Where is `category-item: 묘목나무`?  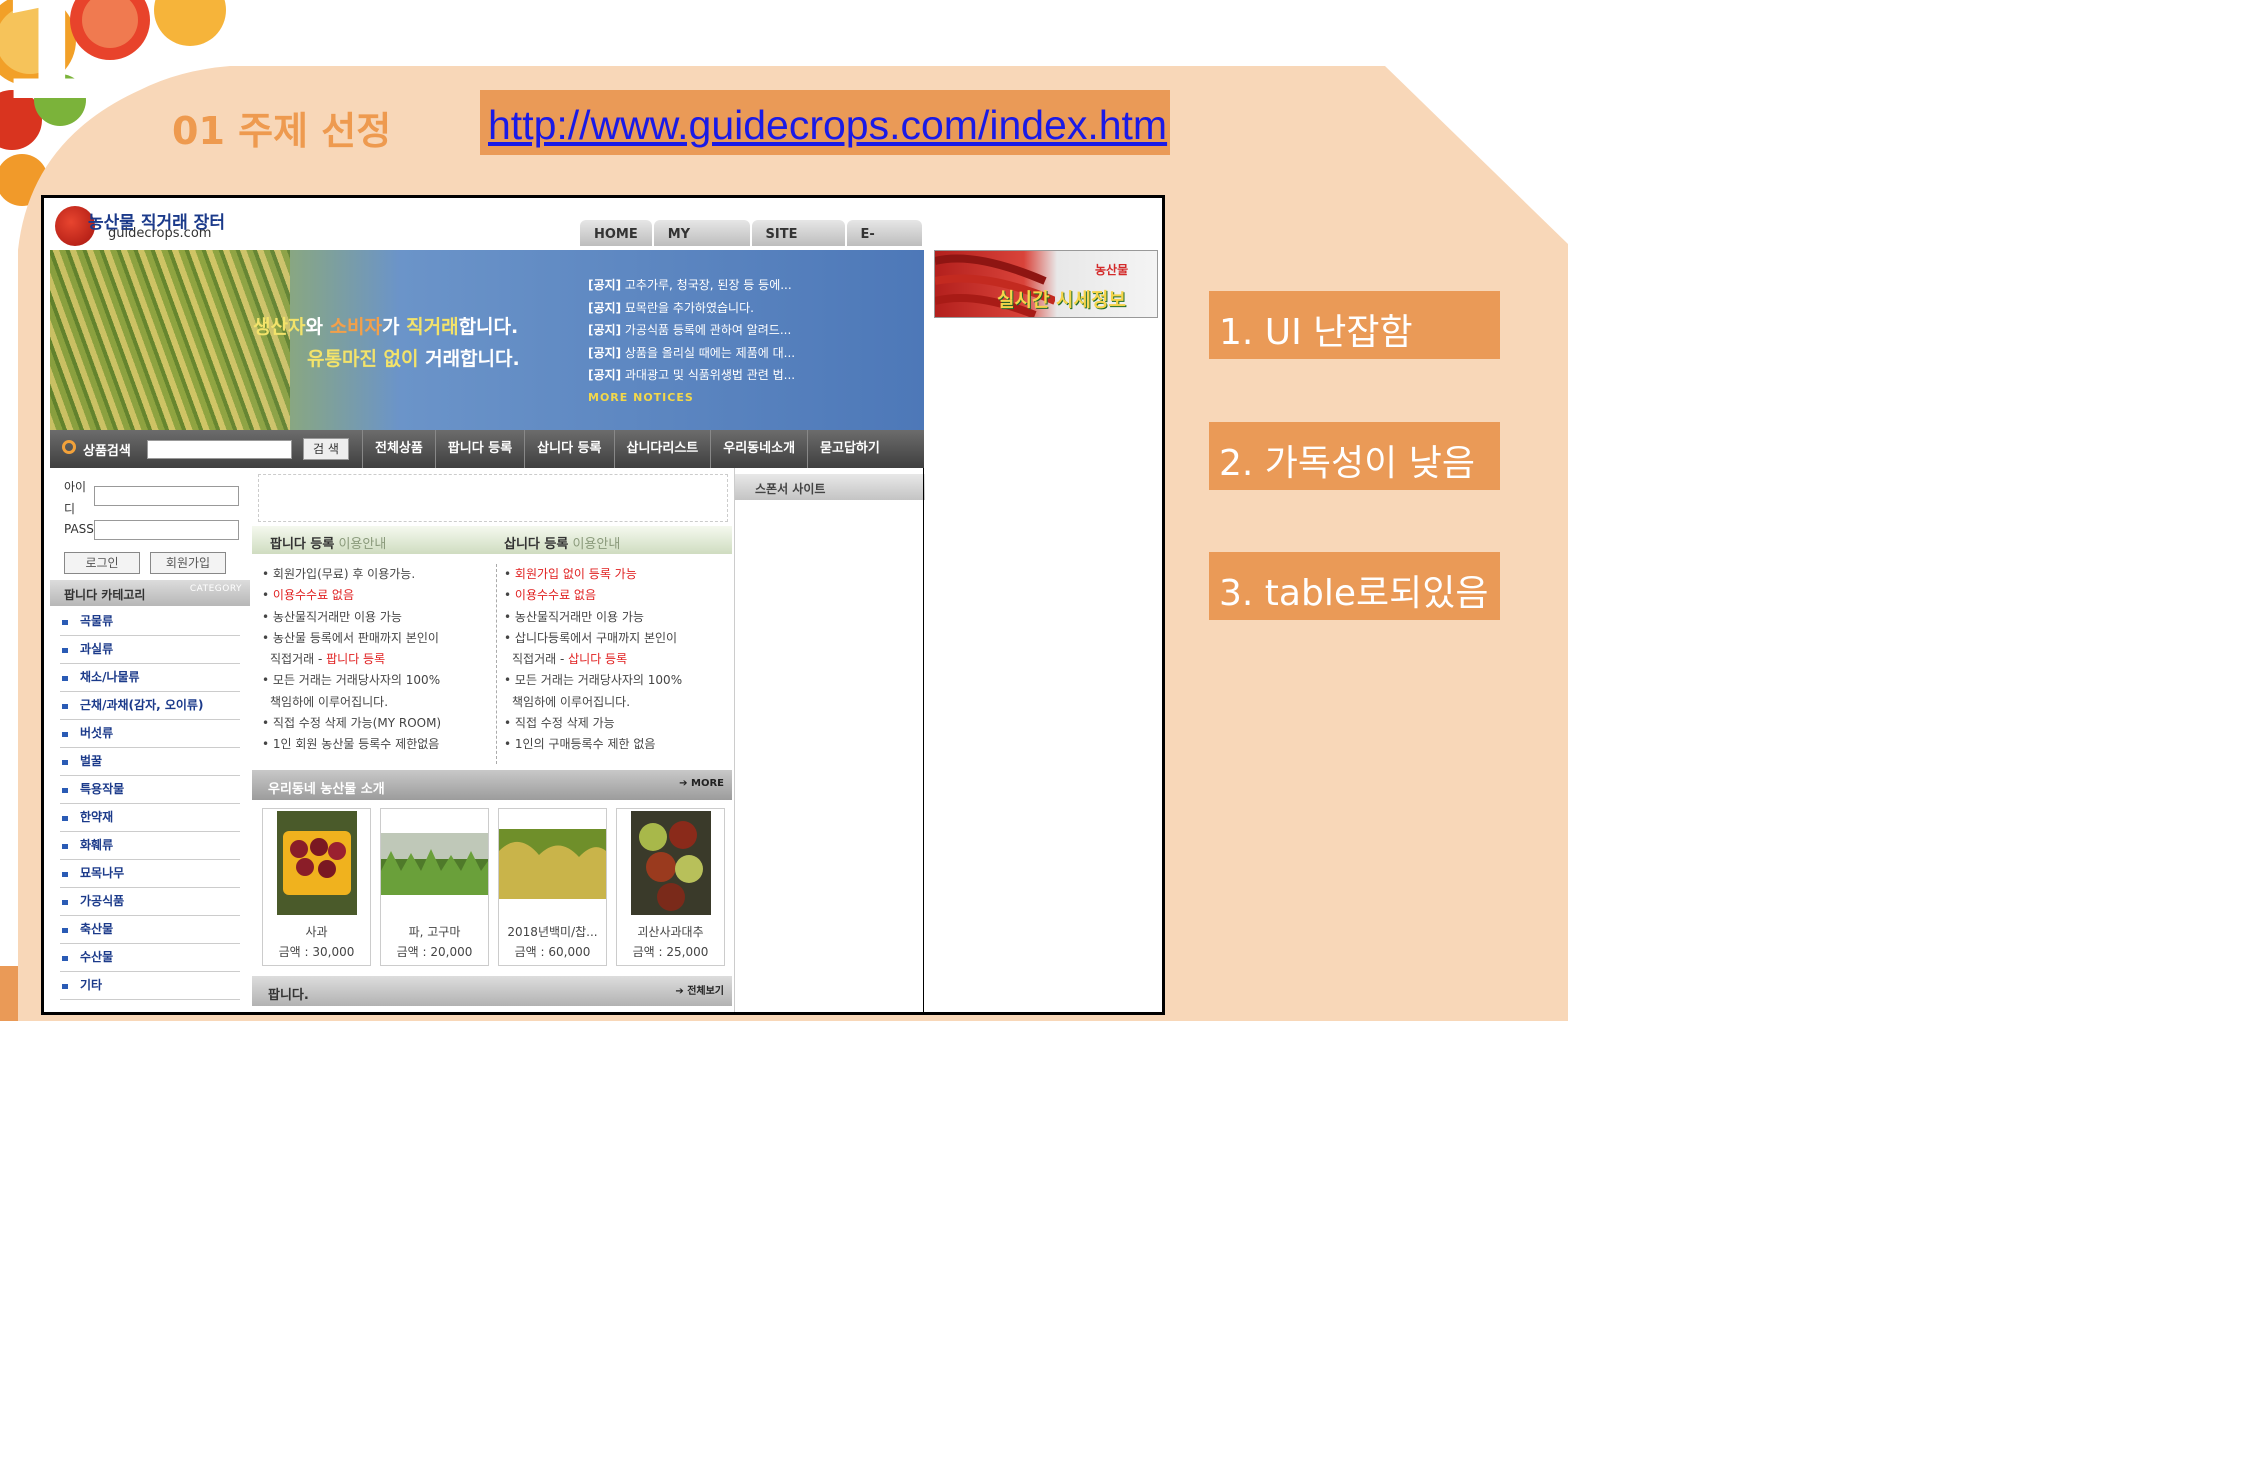 category-item: 묘목나무 is located at coordinates (150, 874).